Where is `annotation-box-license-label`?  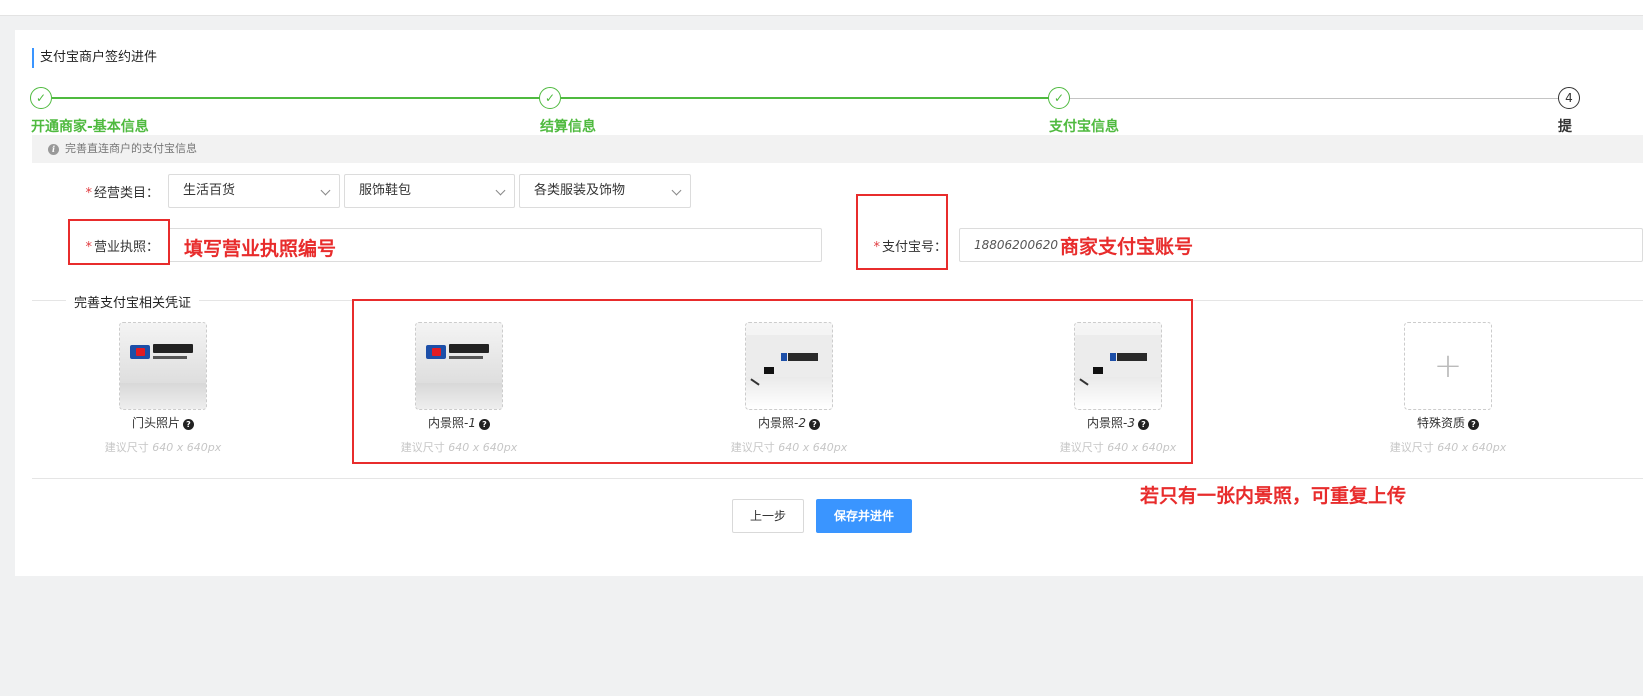 annotation-box-license-label is located at coordinates (119, 242).